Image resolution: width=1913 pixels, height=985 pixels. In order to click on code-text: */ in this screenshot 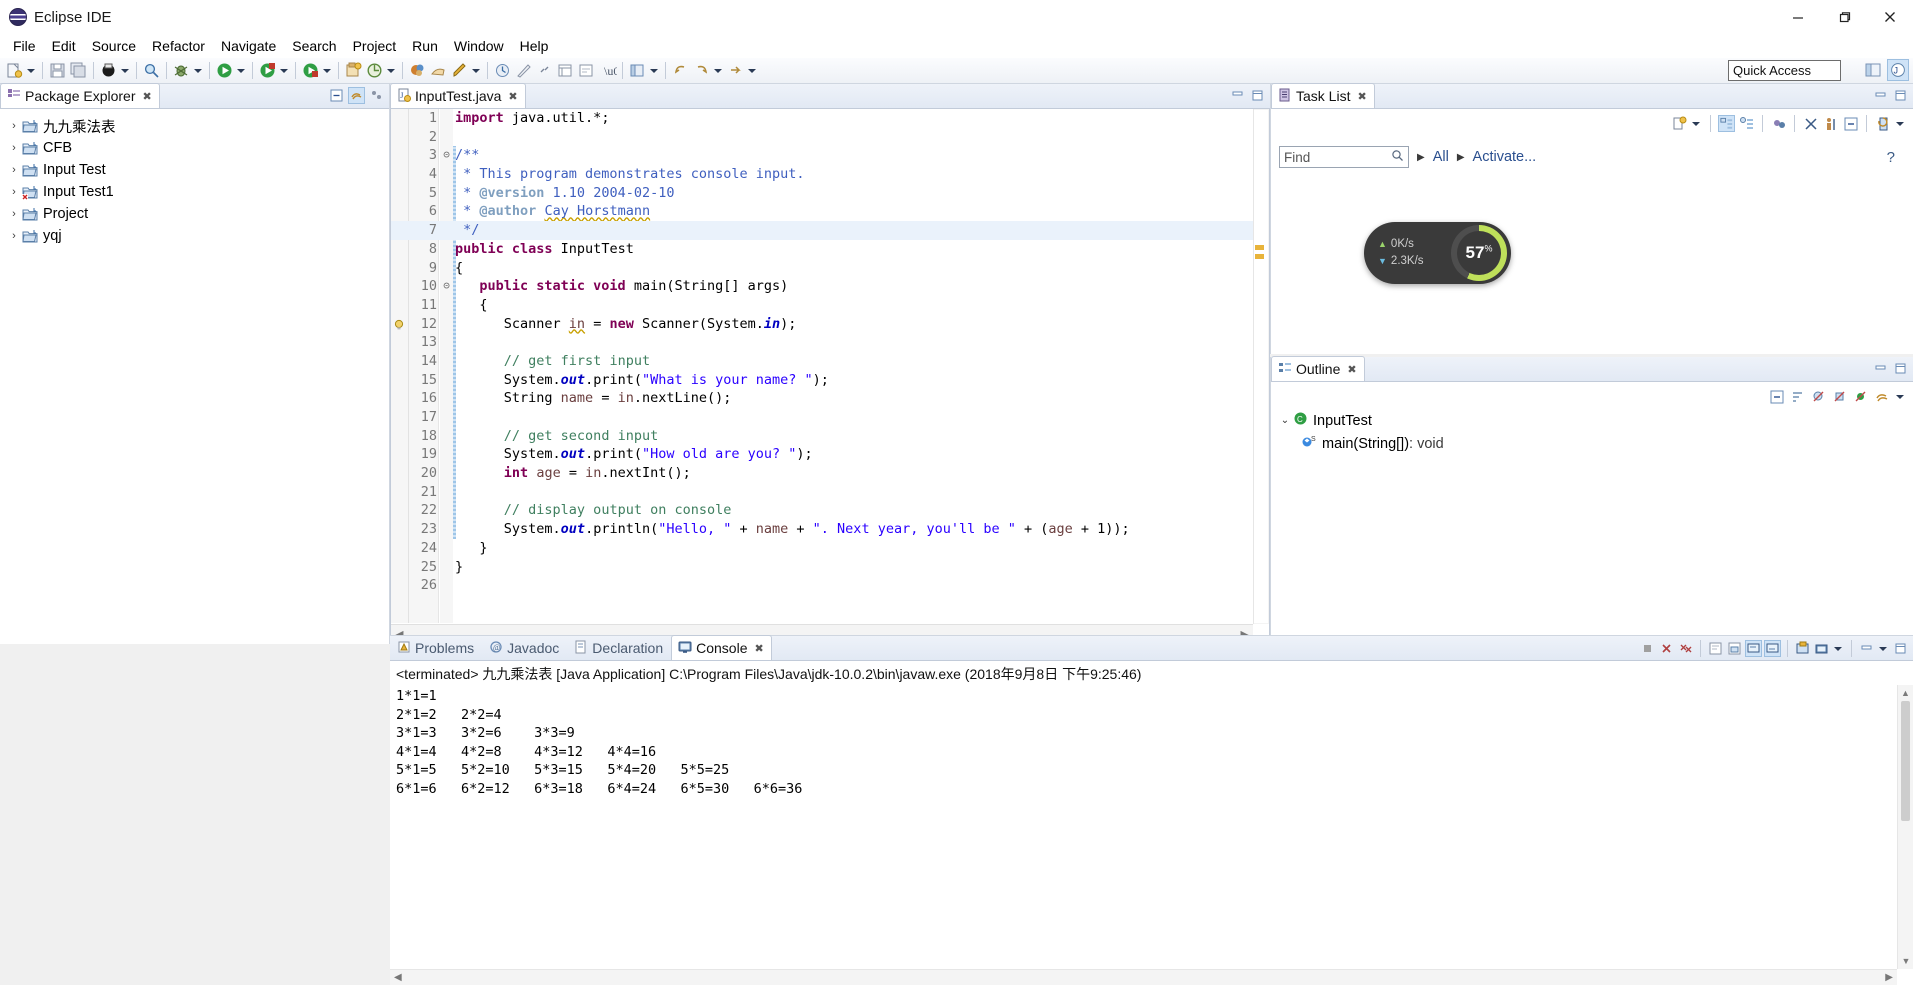, I will do `click(467, 230)`.